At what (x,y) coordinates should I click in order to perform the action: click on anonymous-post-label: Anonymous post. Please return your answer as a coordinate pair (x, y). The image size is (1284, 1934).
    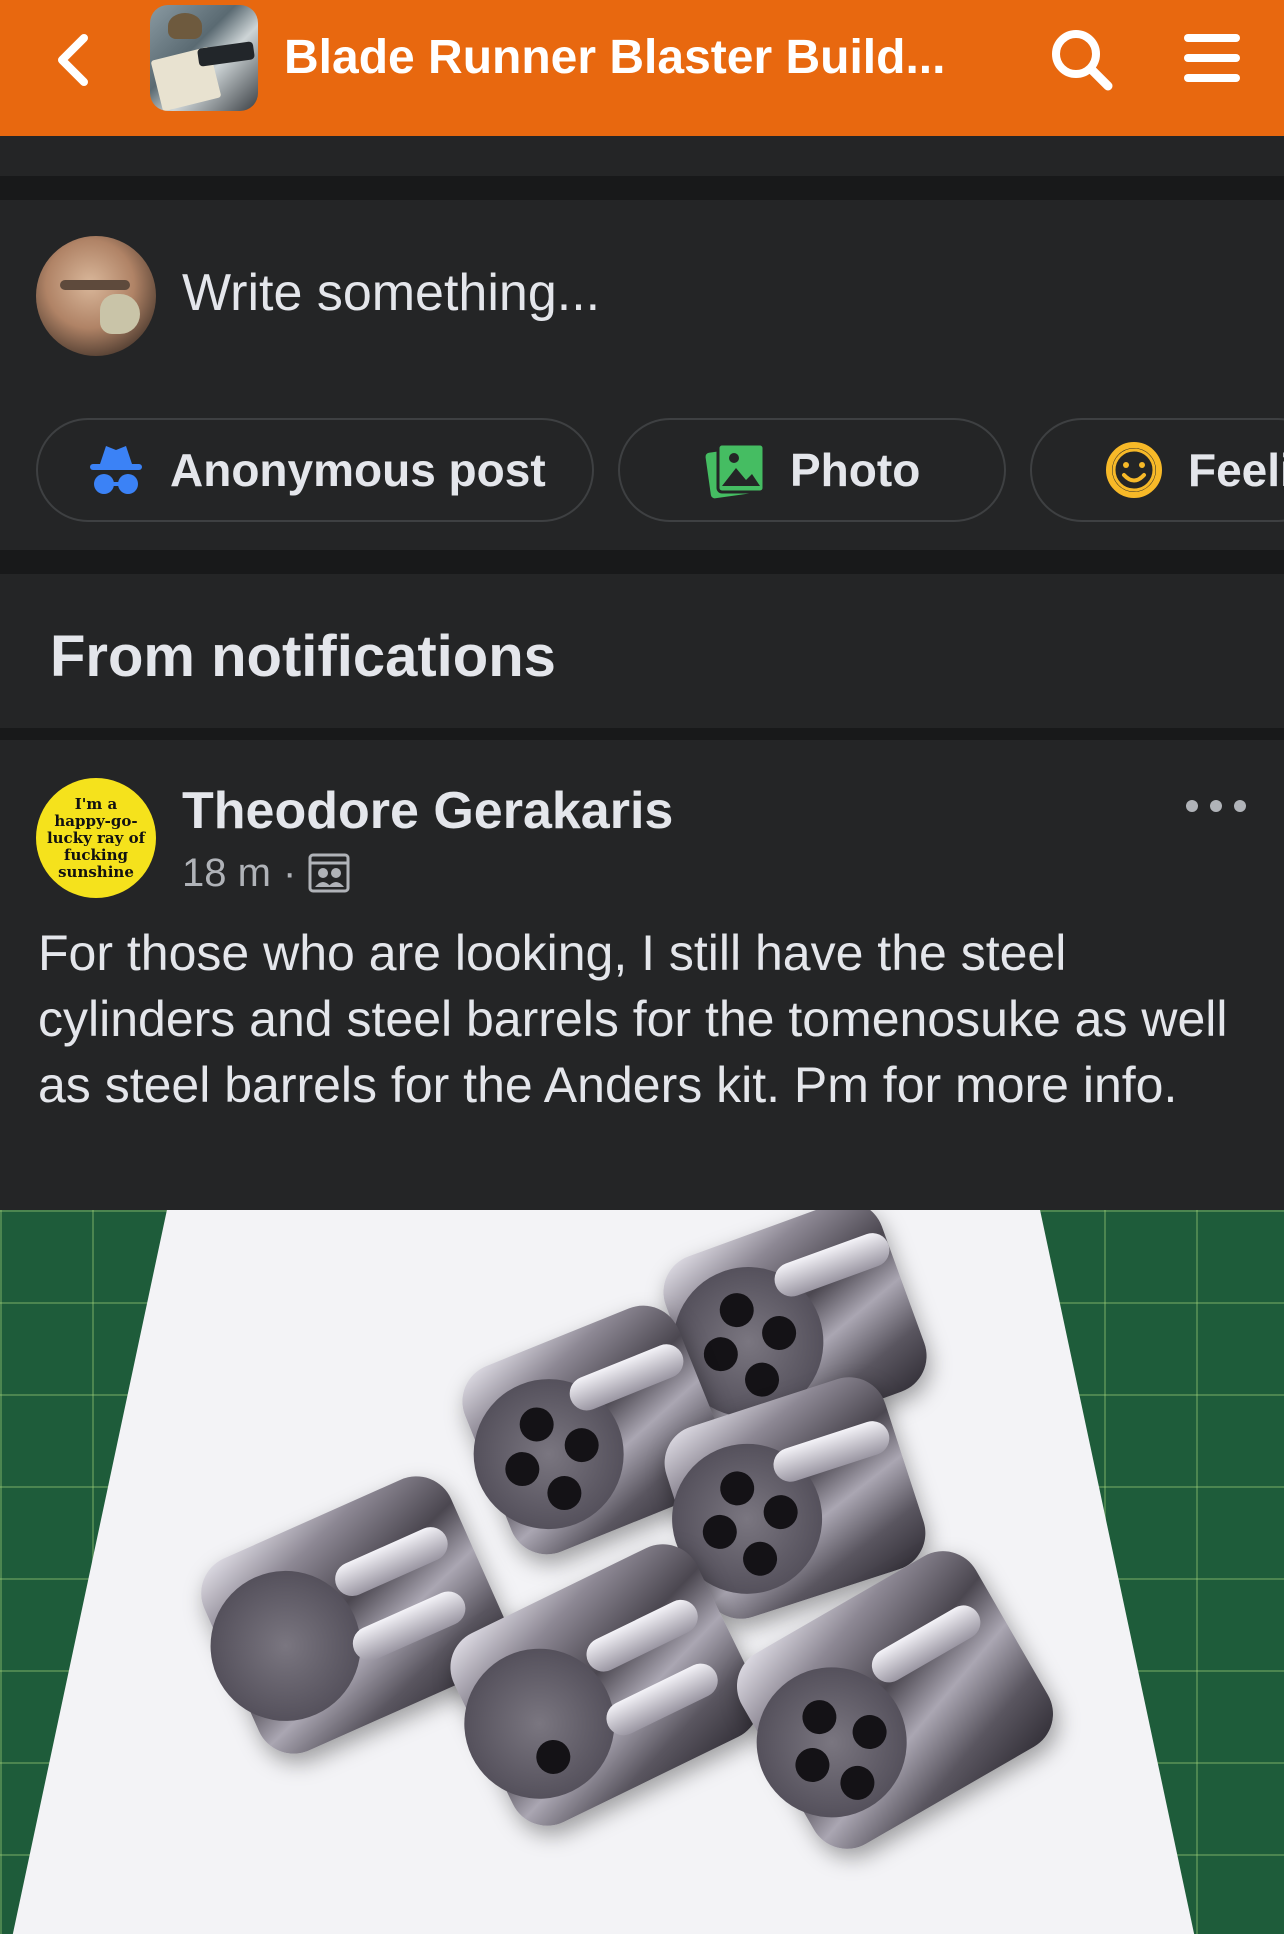
    Looking at the image, I should click on (358, 470).